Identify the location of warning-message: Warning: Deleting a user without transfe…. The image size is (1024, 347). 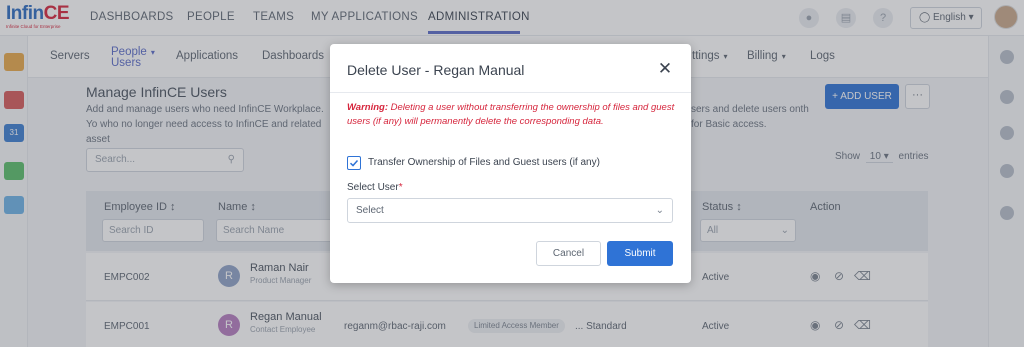
(511, 114).